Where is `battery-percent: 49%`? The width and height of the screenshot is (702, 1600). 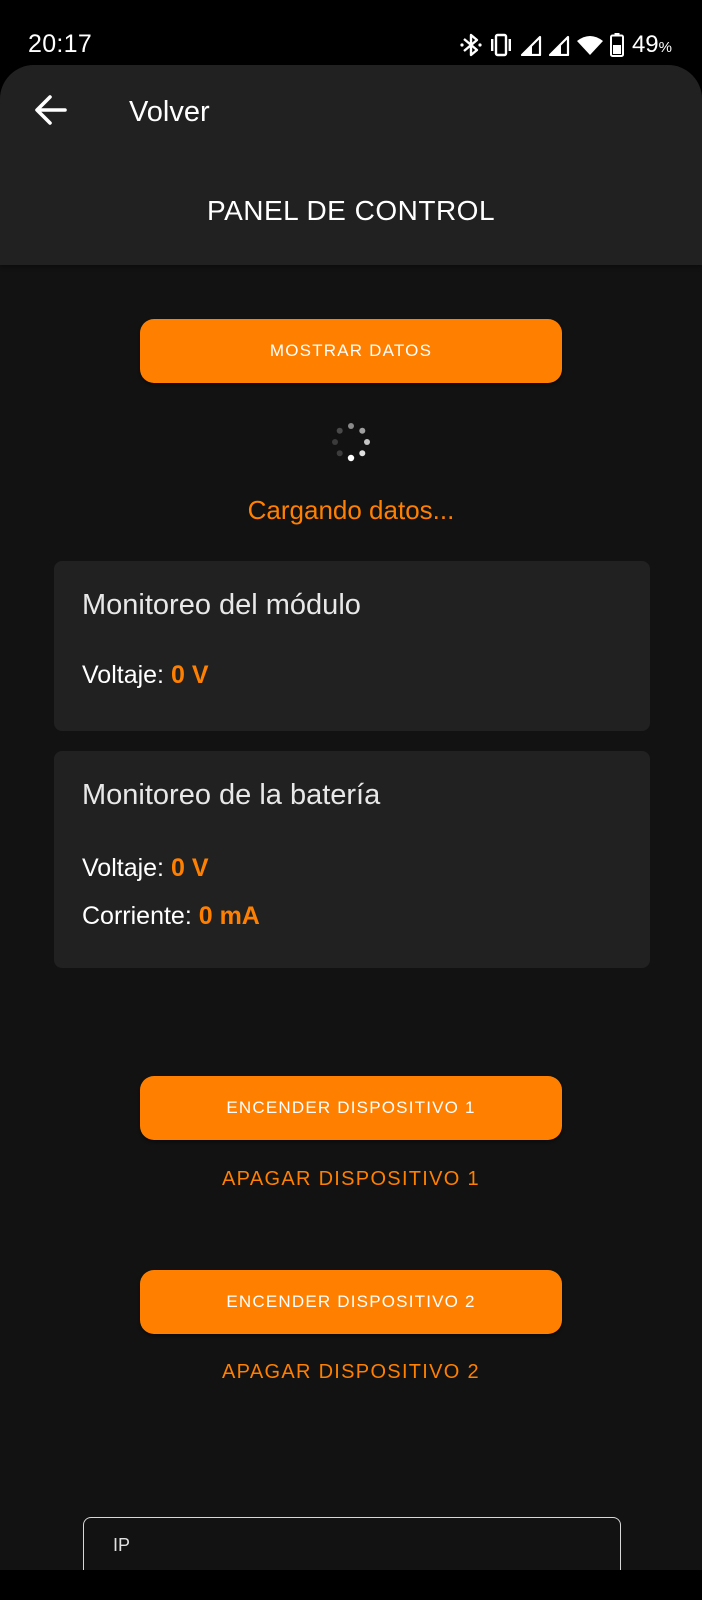
battery-percent: 49% is located at coordinates (651, 44).